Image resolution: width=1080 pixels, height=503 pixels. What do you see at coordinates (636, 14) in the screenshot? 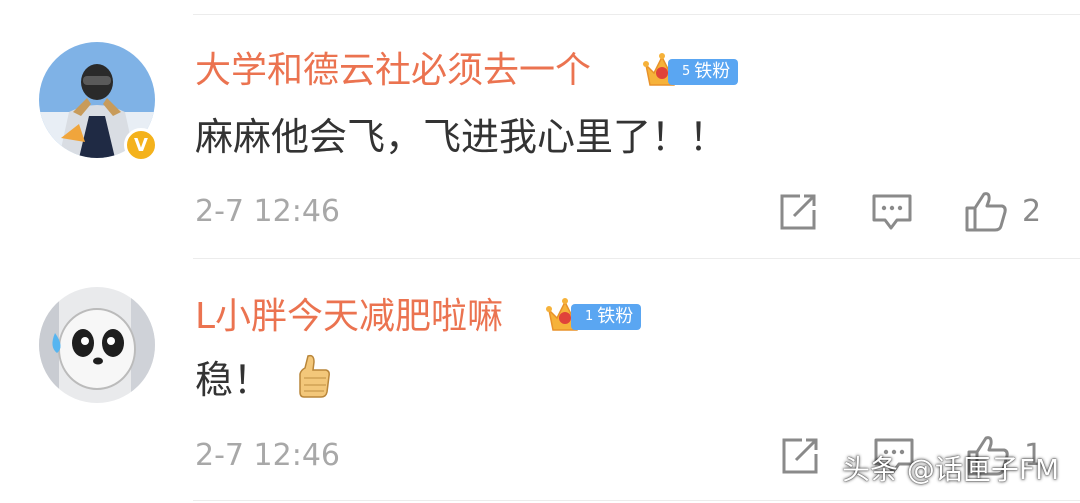
I see `top-divider` at bounding box center [636, 14].